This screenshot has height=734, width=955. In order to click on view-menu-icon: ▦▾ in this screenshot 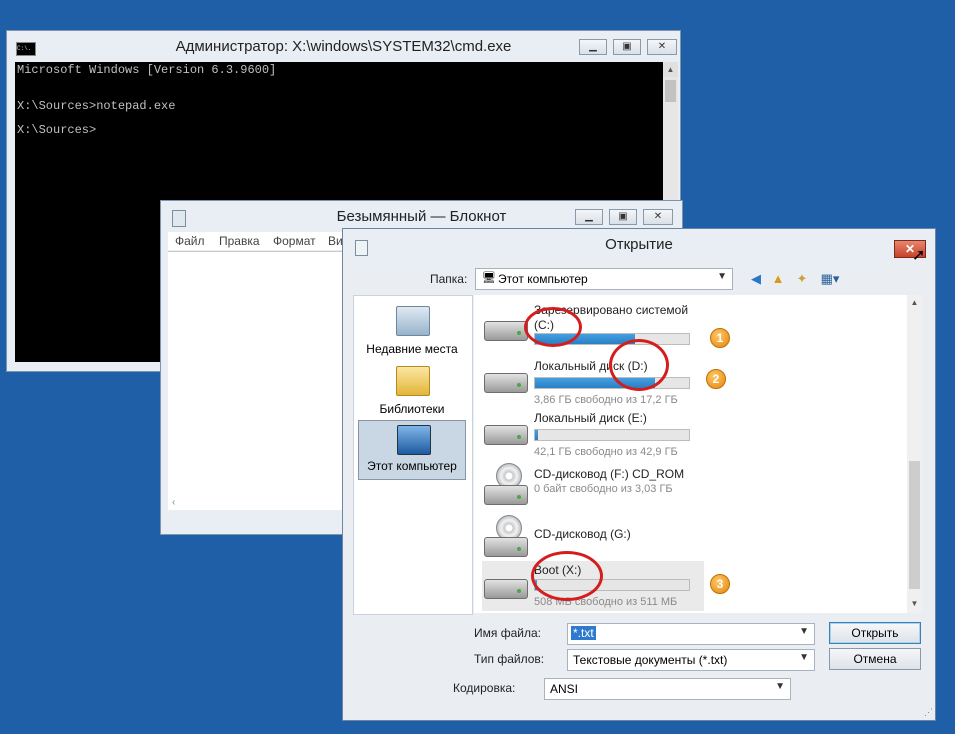, I will do `click(830, 279)`.